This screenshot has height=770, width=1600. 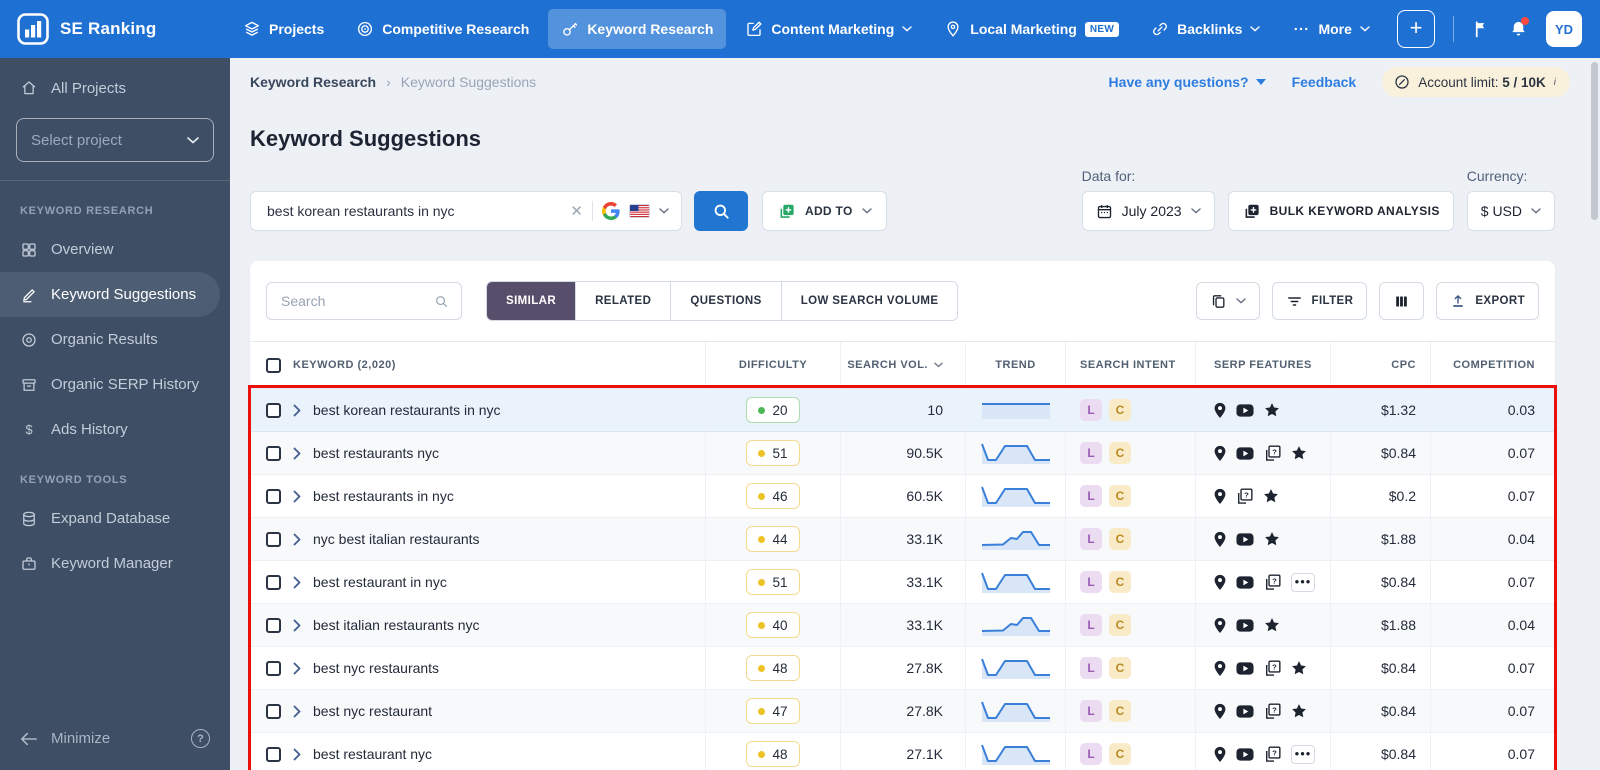 I want to click on add-to-button: ADD TO, so click(x=824, y=211).